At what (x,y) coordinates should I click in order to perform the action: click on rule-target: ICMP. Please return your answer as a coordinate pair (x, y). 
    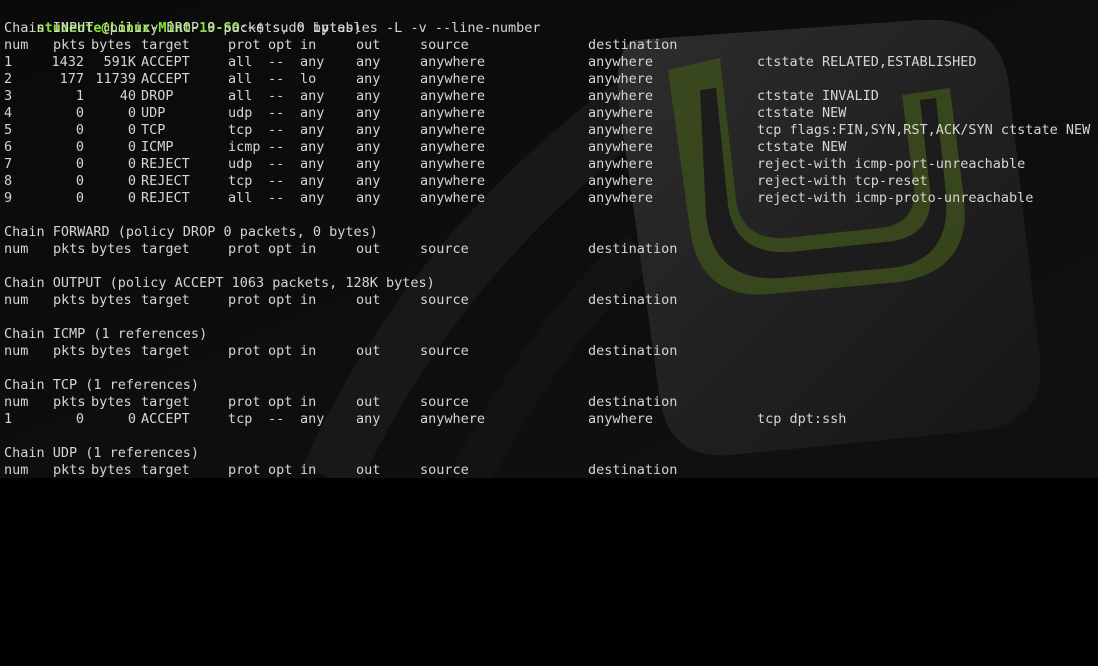
    Looking at the image, I should click on (157, 147).